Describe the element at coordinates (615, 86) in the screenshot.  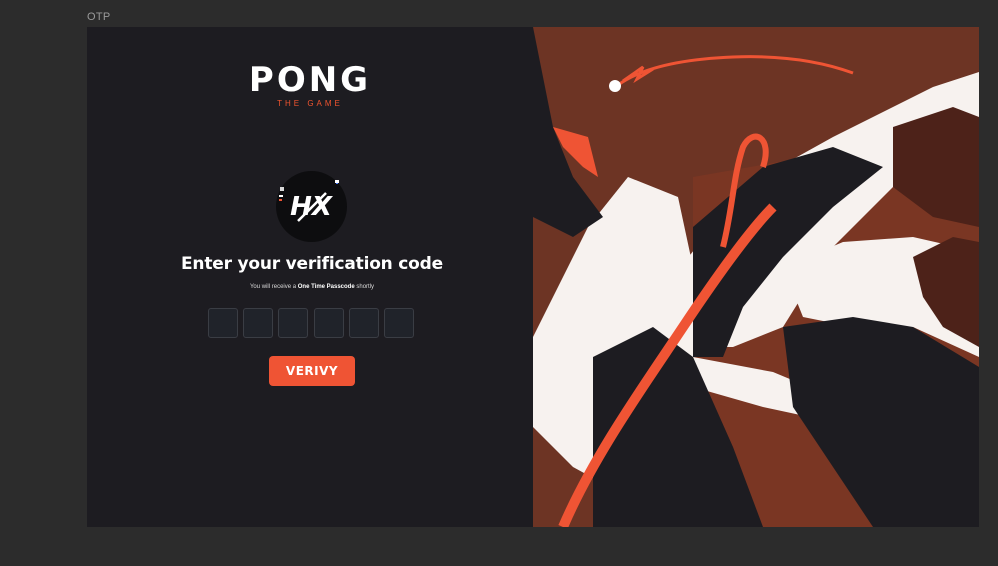
I see `pong-ball` at that location.